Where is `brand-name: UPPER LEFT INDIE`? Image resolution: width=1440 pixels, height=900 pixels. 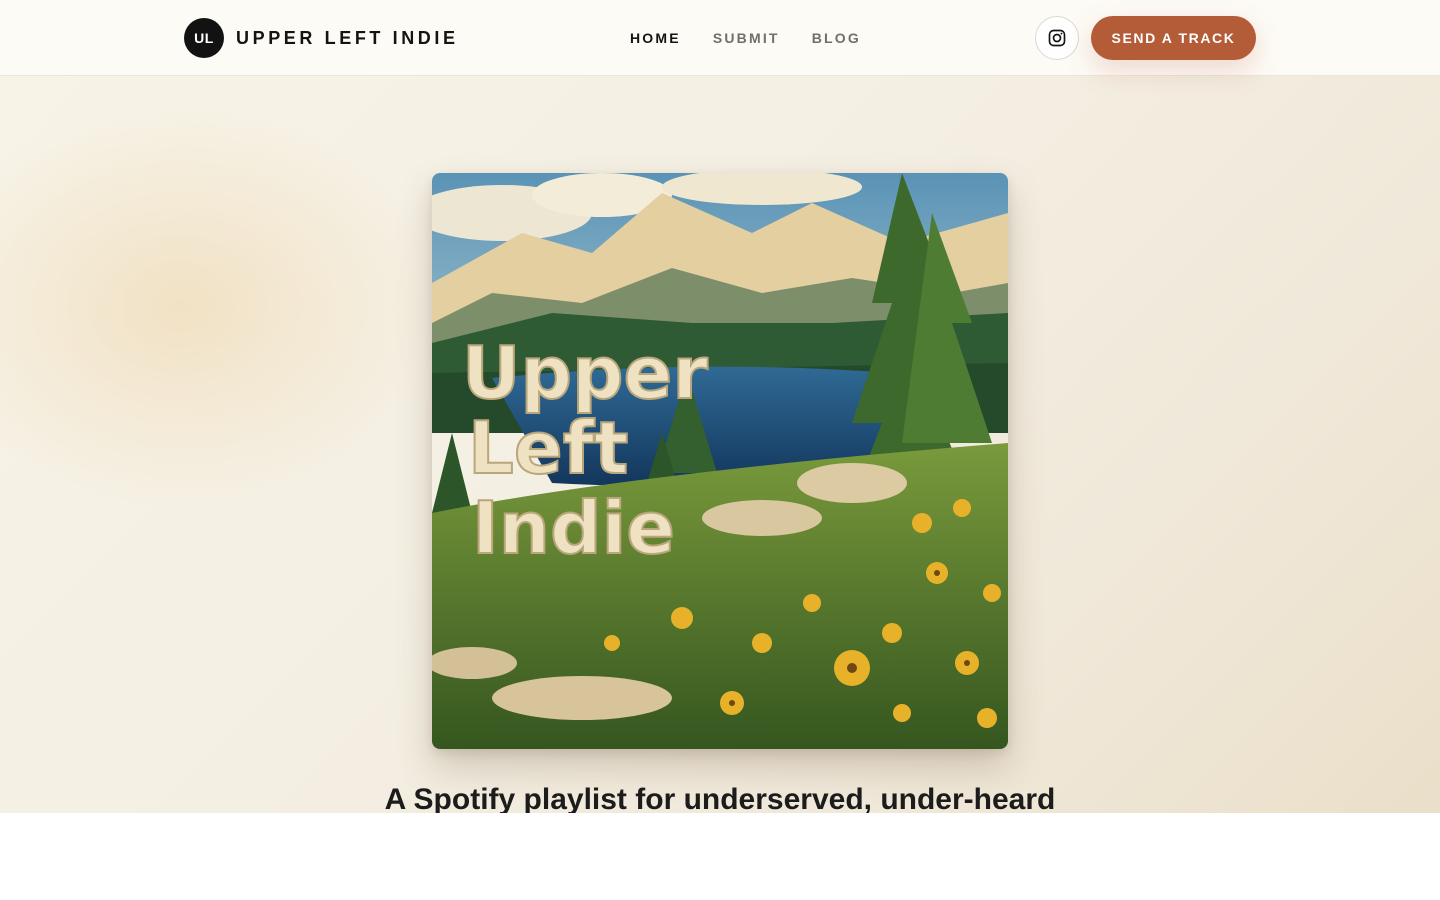
brand-name: UPPER LEFT INDIE is located at coordinates (347, 37).